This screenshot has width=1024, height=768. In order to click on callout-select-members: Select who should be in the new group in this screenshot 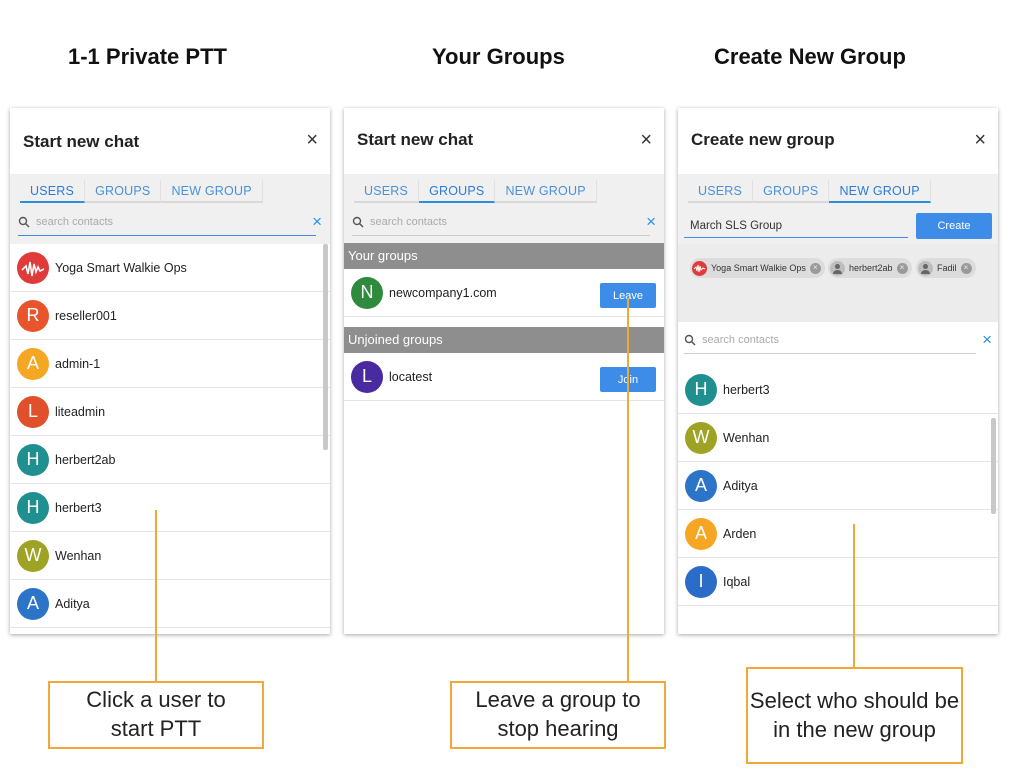, I will do `click(854, 715)`.